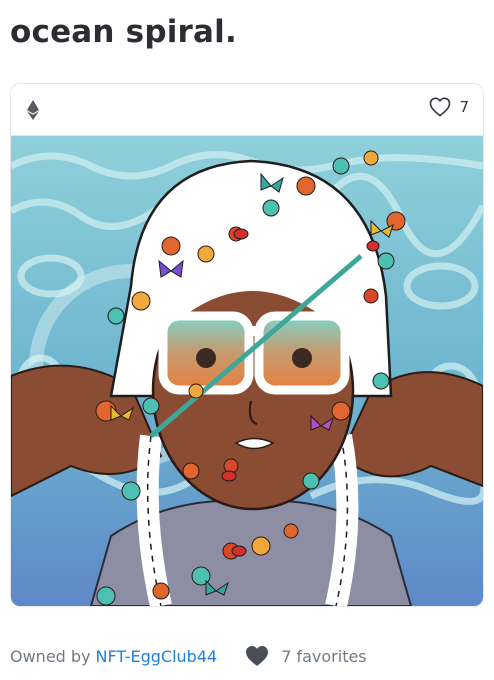  I want to click on heart-outline-icon, so click(440, 107).